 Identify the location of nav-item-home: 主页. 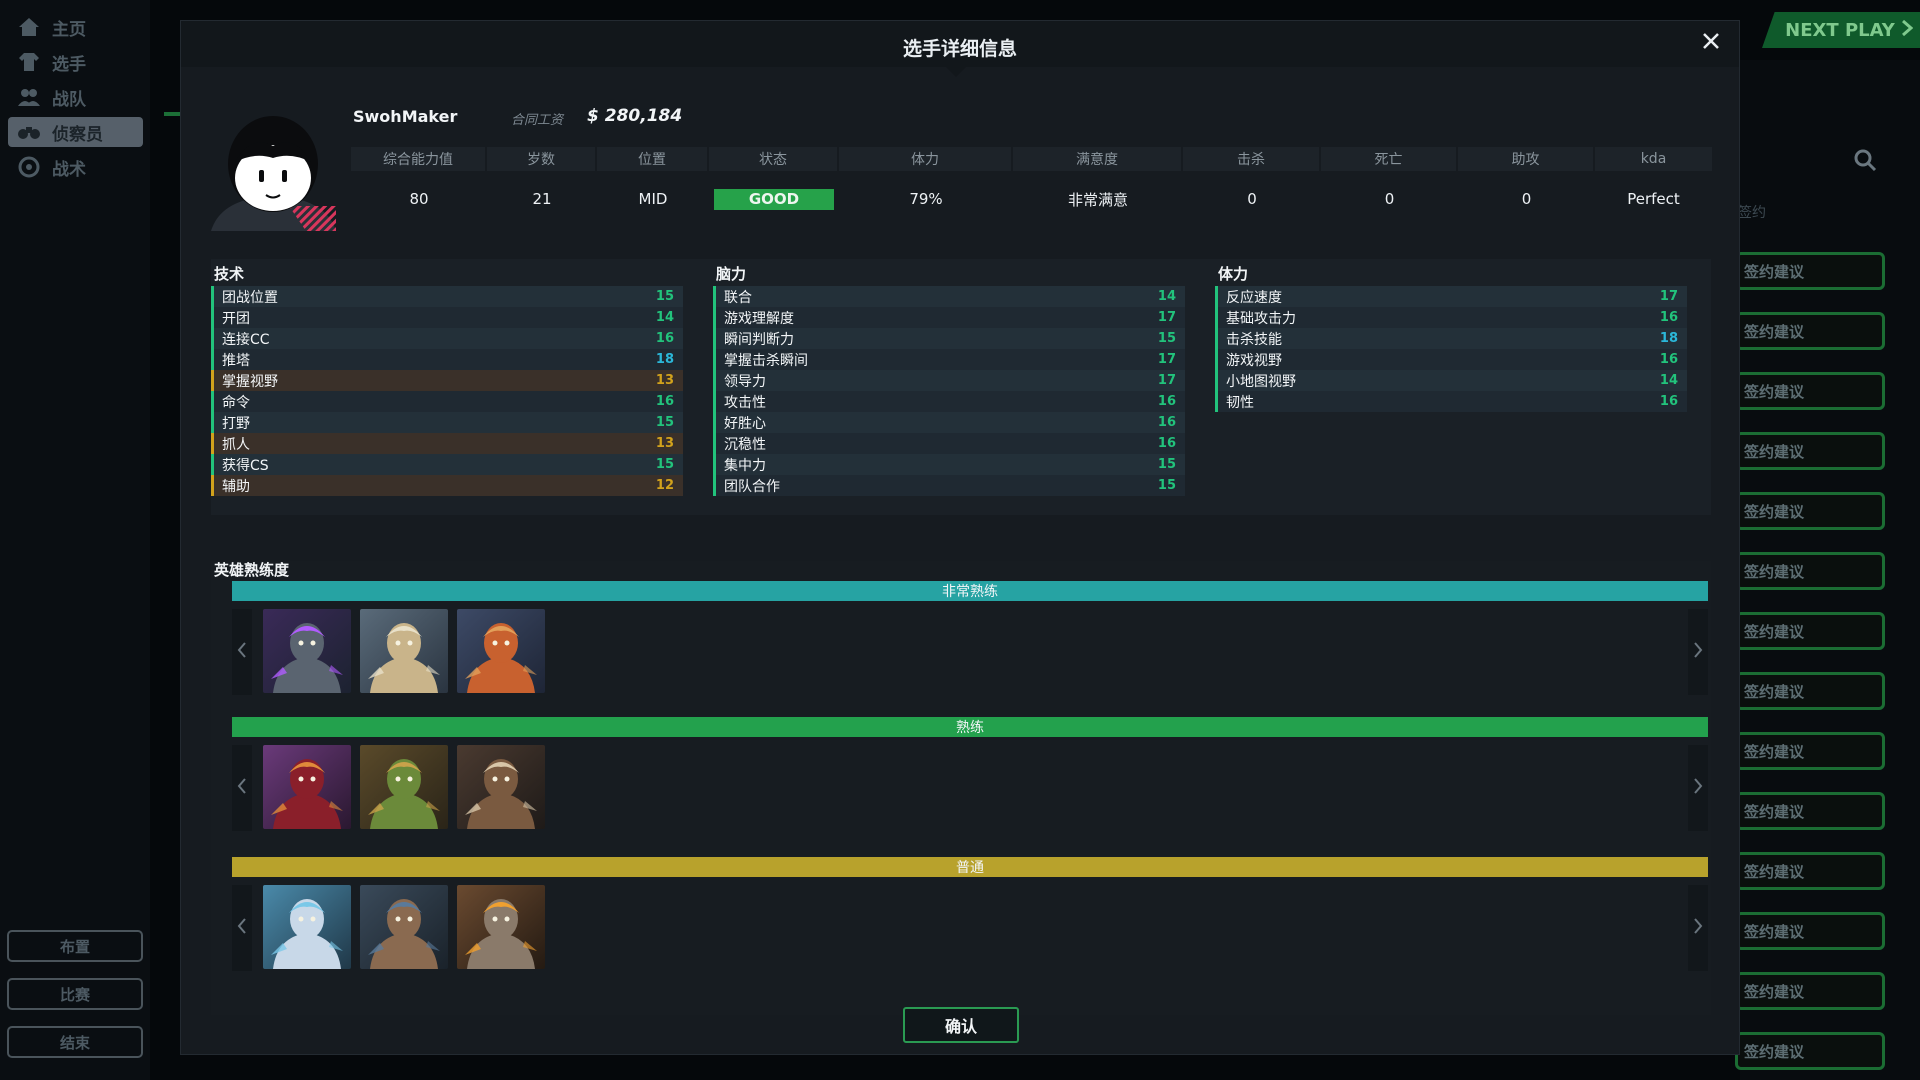
(75, 27).